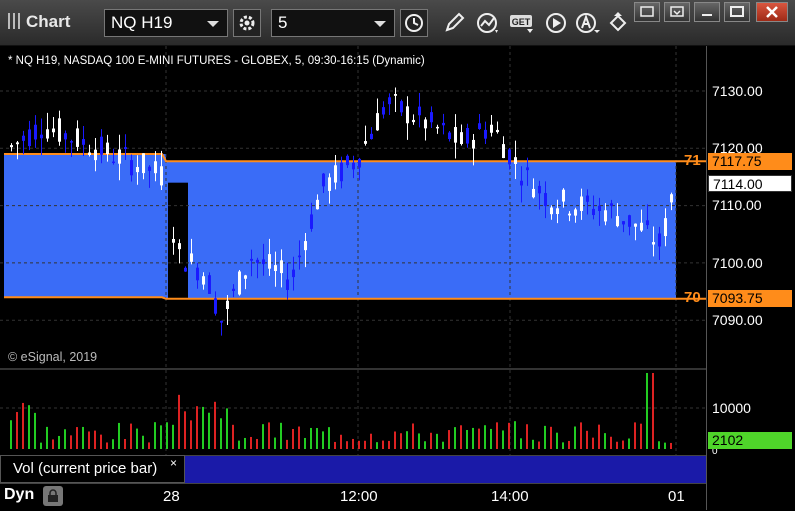 This screenshot has width=795, height=511. What do you see at coordinates (247, 23) in the screenshot?
I see `settings-button` at bounding box center [247, 23].